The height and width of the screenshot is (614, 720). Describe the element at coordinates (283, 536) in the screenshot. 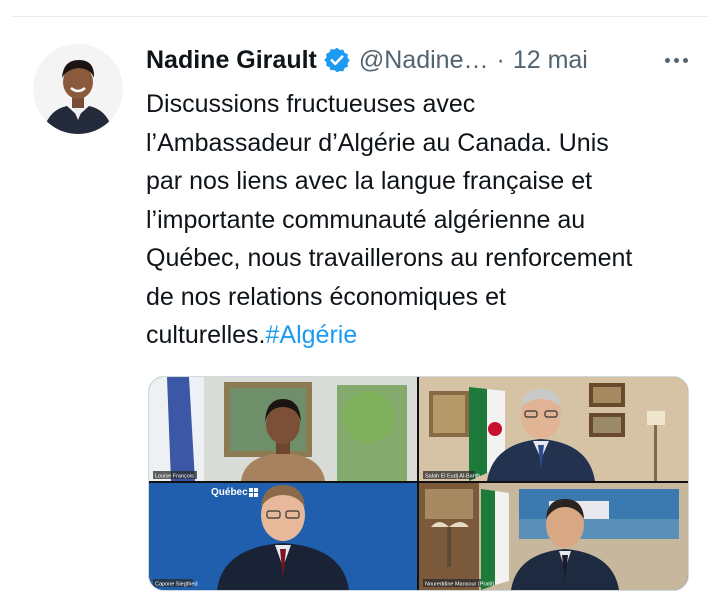

I see `video-tile-bottom-left: Québec Capone Siegfried` at that location.